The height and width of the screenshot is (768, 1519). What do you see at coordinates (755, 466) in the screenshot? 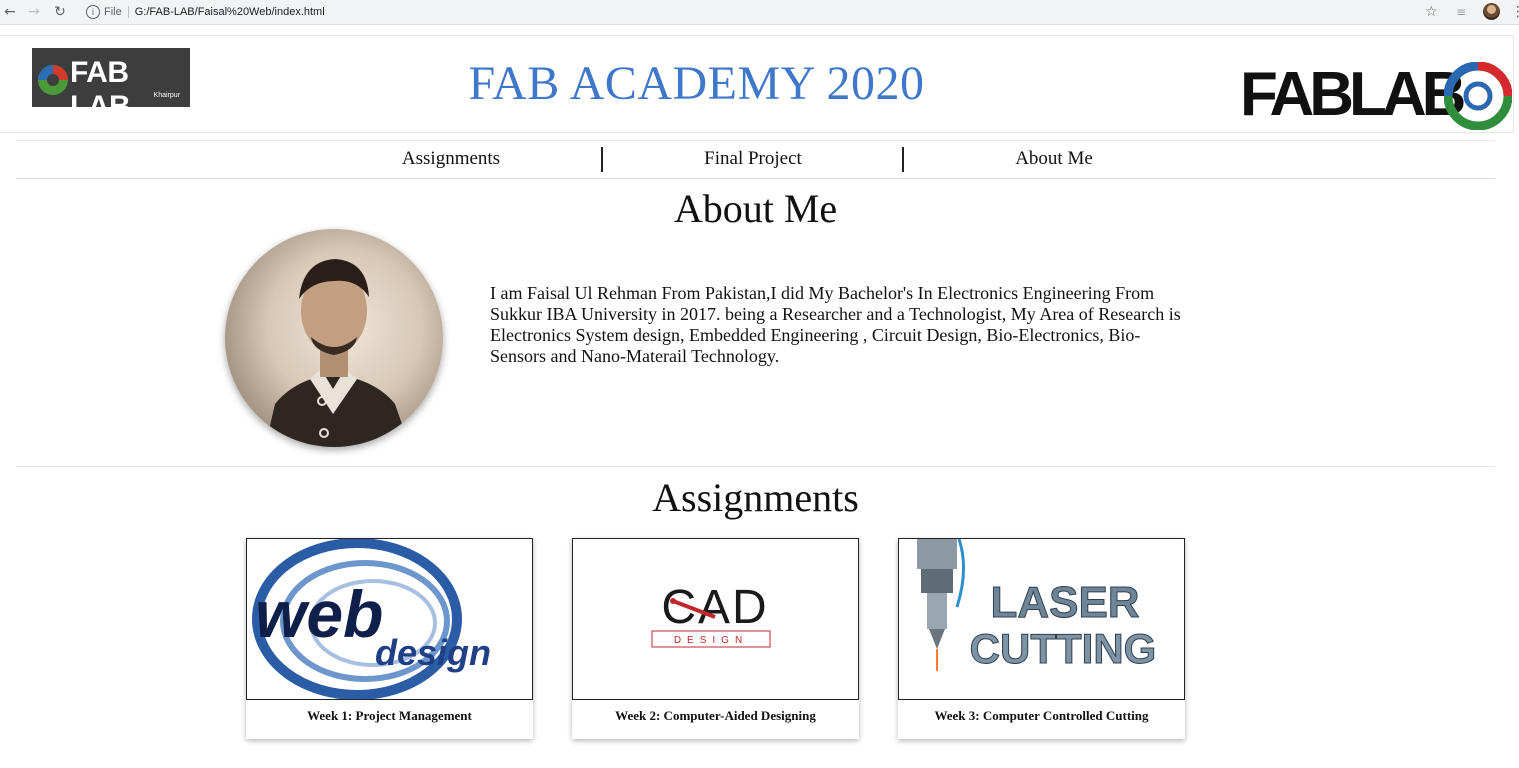
I see `section-divider` at bounding box center [755, 466].